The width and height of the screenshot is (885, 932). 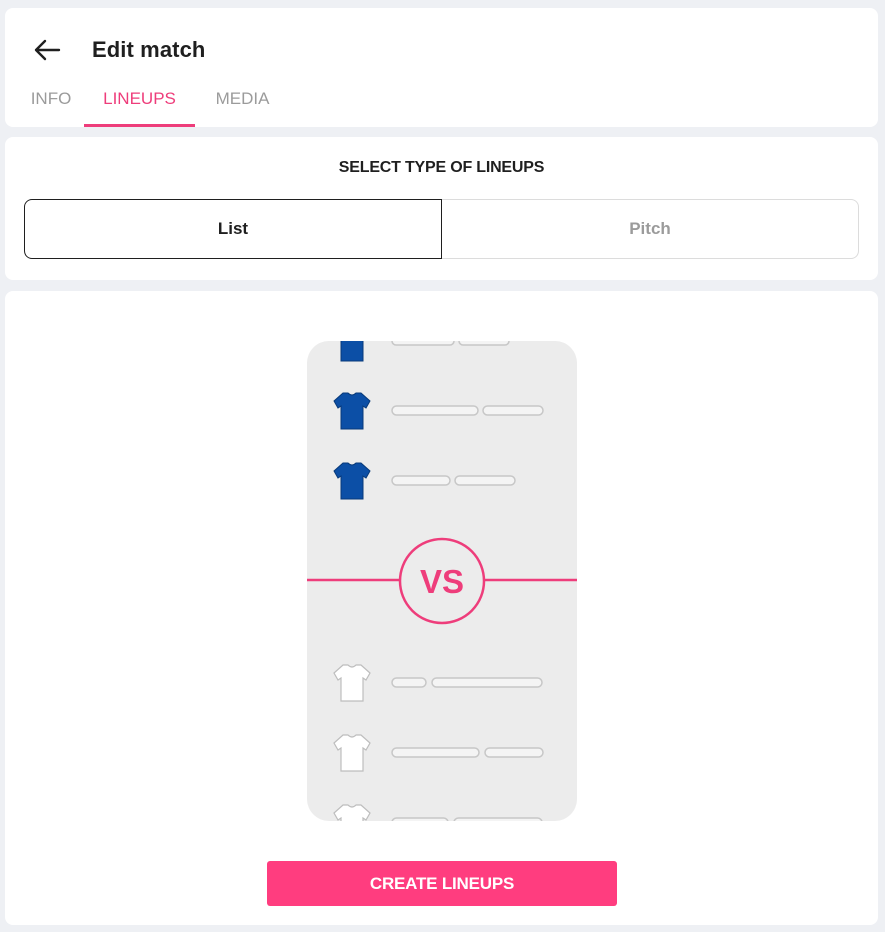 I want to click on vs-label: VS, so click(x=442, y=581).